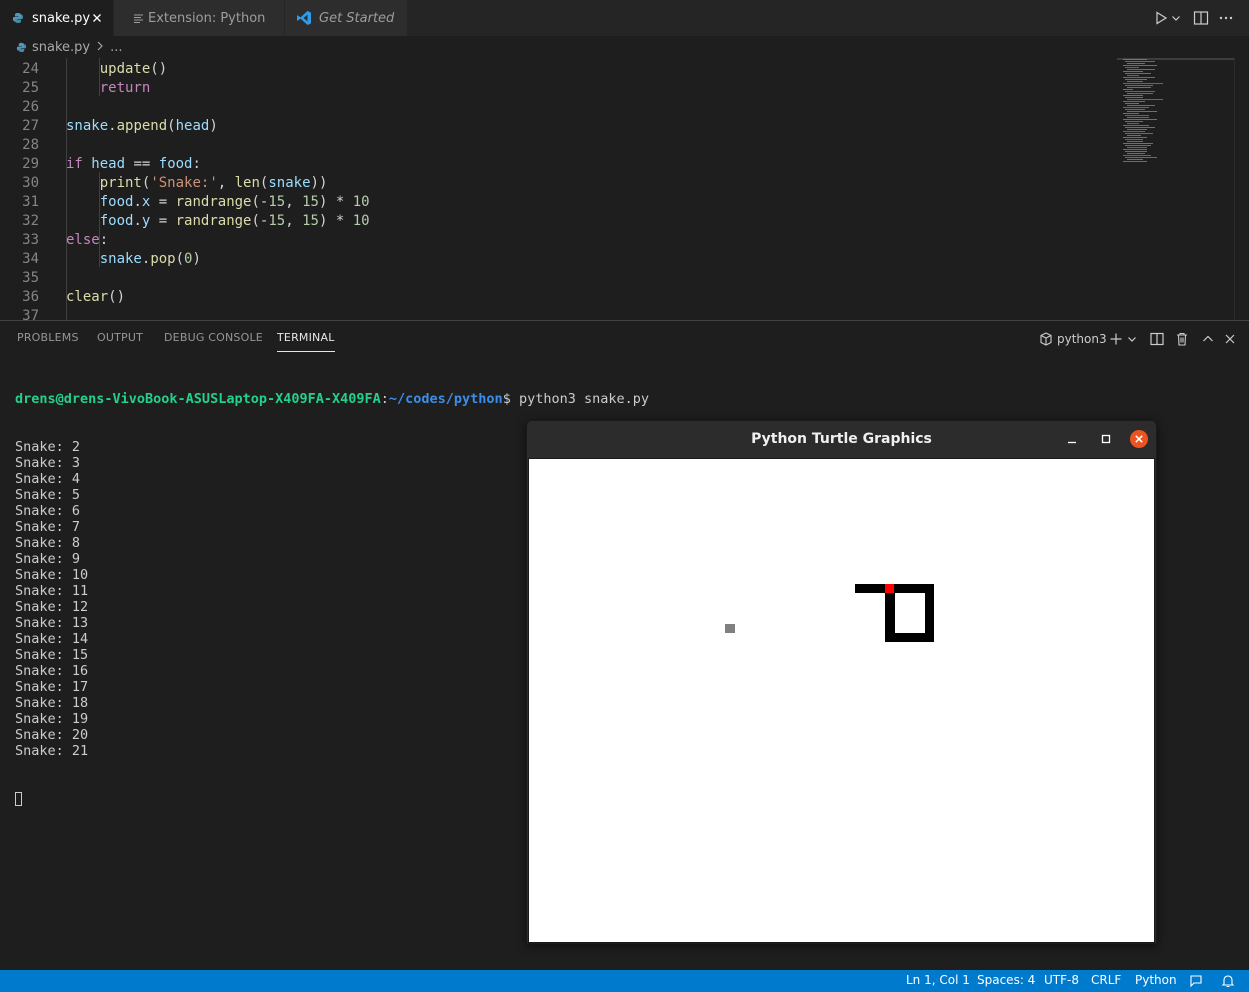 The width and height of the screenshot is (1249, 992). What do you see at coordinates (30, 107) in the screenshot?
I see `line-number: 26` at bounding box center [30, 107].